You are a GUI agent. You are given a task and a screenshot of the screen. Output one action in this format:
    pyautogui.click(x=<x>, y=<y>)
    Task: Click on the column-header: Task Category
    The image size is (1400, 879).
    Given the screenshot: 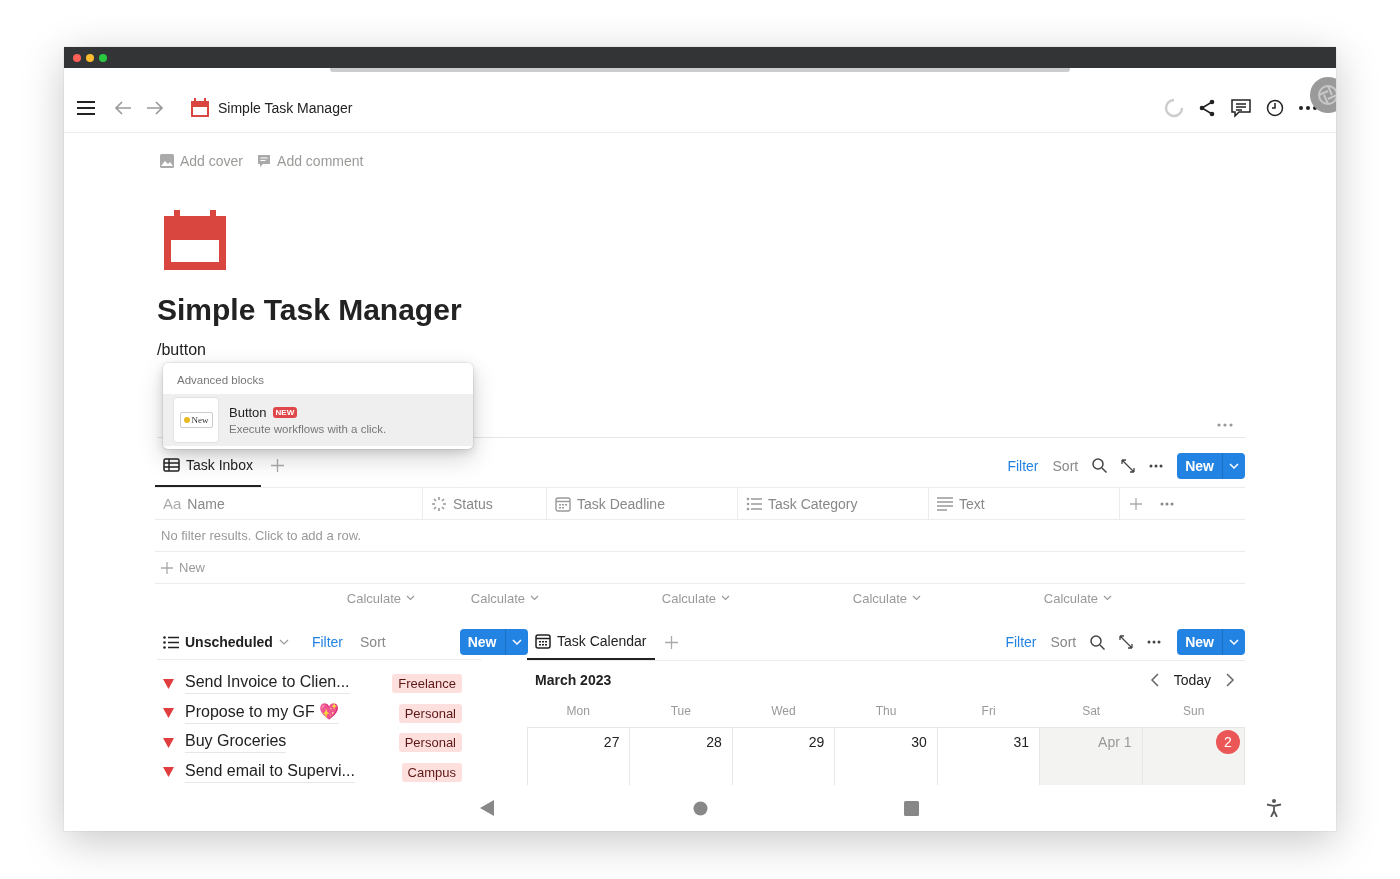 What is the action you would take?
    pyautogui.click(x=833, y=503)
    